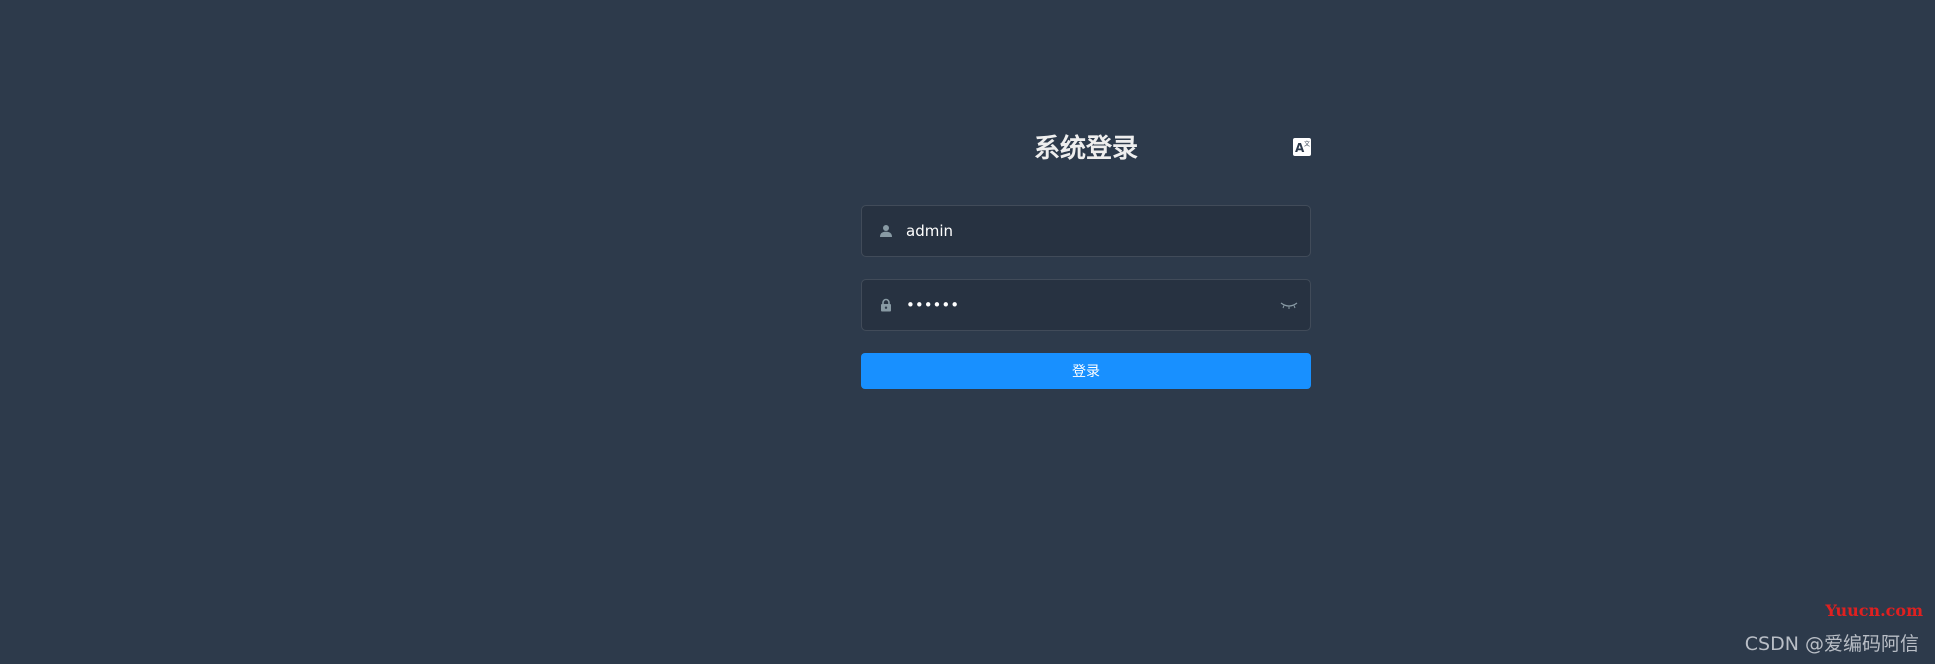 The image size is (1935, 664). What do you see at coordinates (1086, 371) in the screenshot?
I see `login-button: 登录` at bounding box center [1086, 371].